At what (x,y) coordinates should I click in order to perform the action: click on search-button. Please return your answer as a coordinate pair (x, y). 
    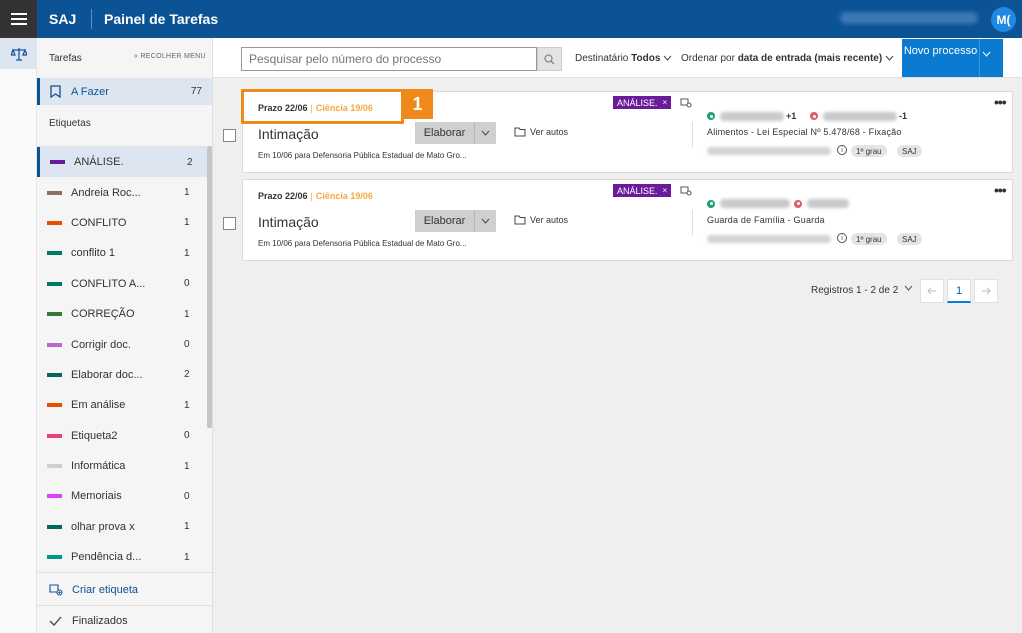
    Looking at the image, I should click on (549, 59).